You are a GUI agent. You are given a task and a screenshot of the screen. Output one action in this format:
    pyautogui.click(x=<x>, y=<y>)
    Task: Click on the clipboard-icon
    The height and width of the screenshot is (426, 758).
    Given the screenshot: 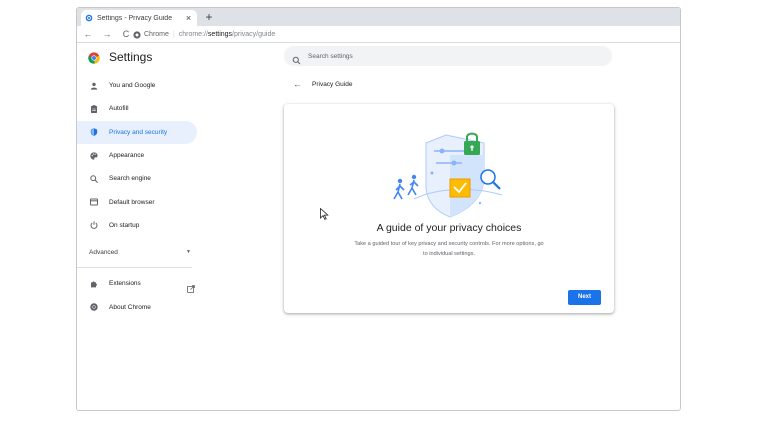 What is the action you would take?
    pyautogui.click(x=94, y=109)
    